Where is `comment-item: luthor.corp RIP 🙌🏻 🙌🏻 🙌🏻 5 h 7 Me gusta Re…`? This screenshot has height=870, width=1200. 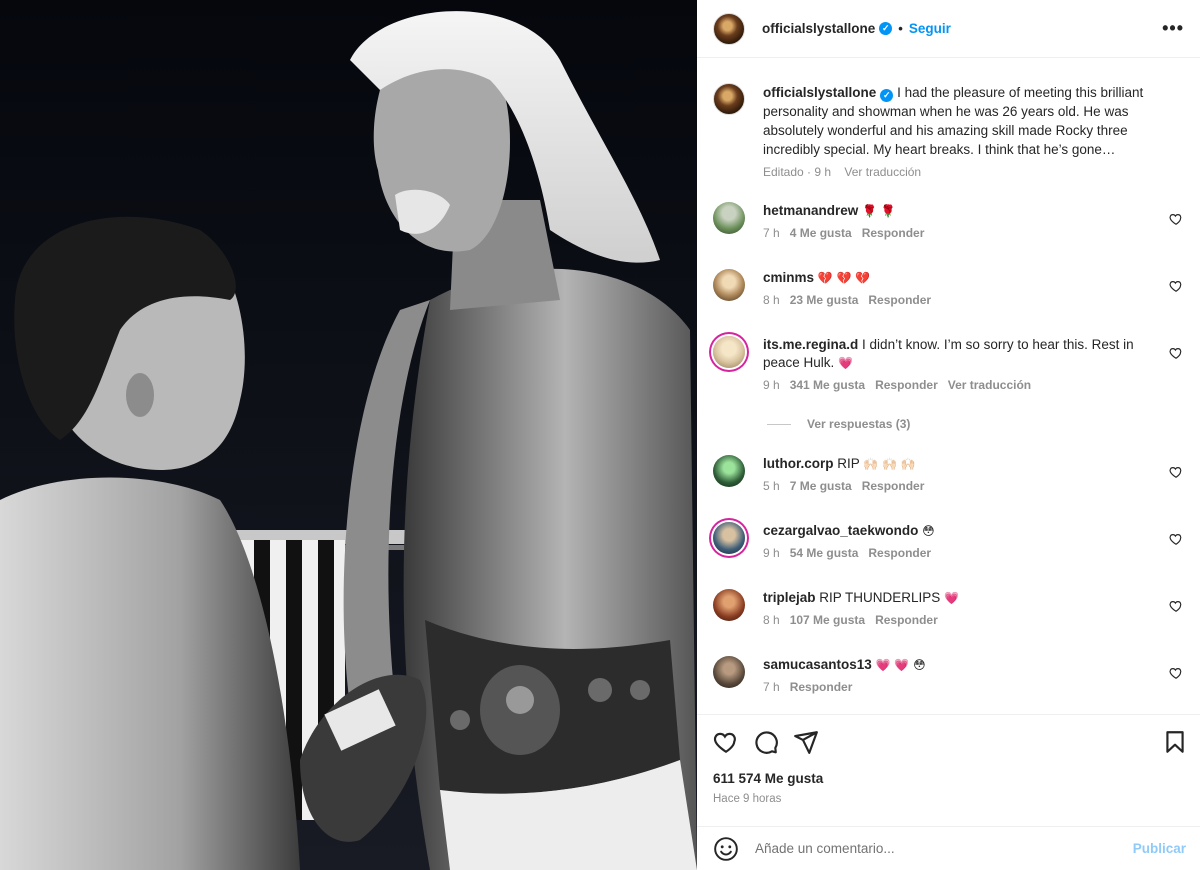 comment-item: luthor.corp RIP 🙌🏻 🙌🏻 🙌🏻 5 h 7 Me gusta Re… is located at coordinates (948, 474).